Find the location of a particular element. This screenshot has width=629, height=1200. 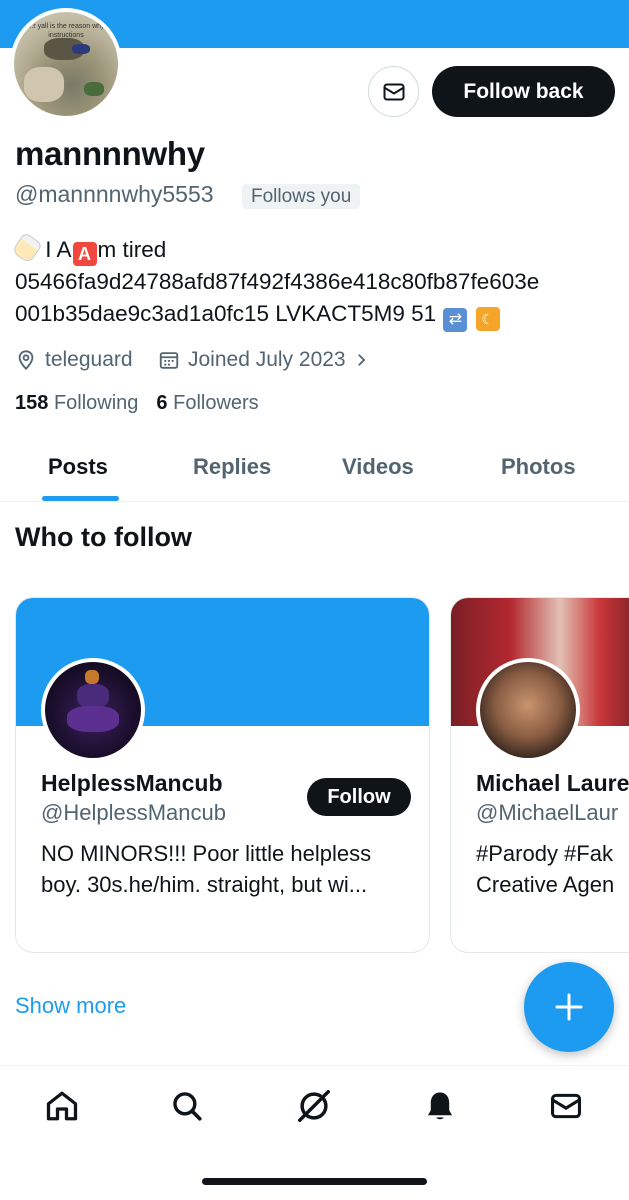

nav-search is located at coordinates (187, 1106).